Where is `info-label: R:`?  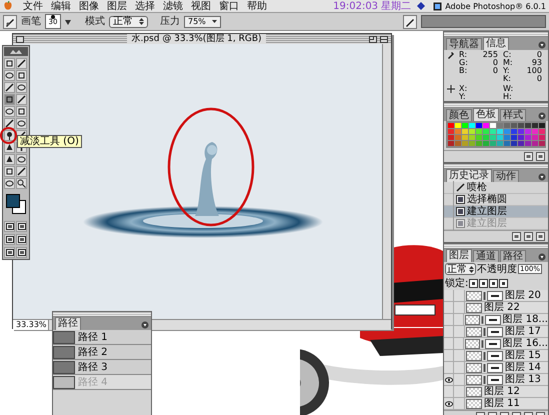 info-label: R: is located at coordinates (463, 55).